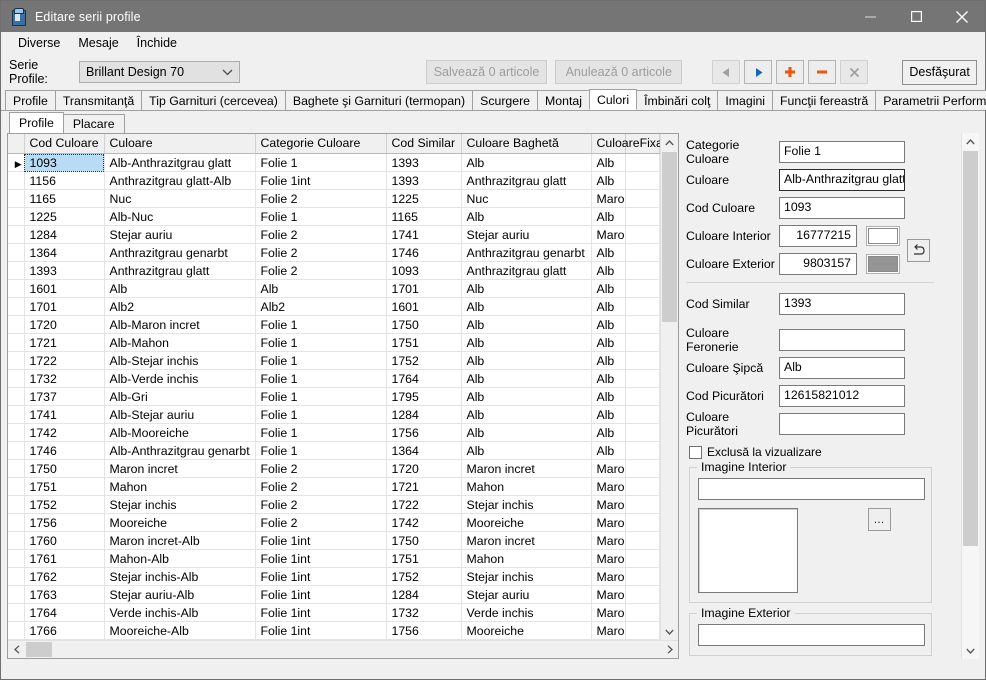 This screenshot has width=986, height=680. What do you see at coordinates (64, 324) in the screenshot?
I see `table-cell: 1720` at bounding box center [64, 324].